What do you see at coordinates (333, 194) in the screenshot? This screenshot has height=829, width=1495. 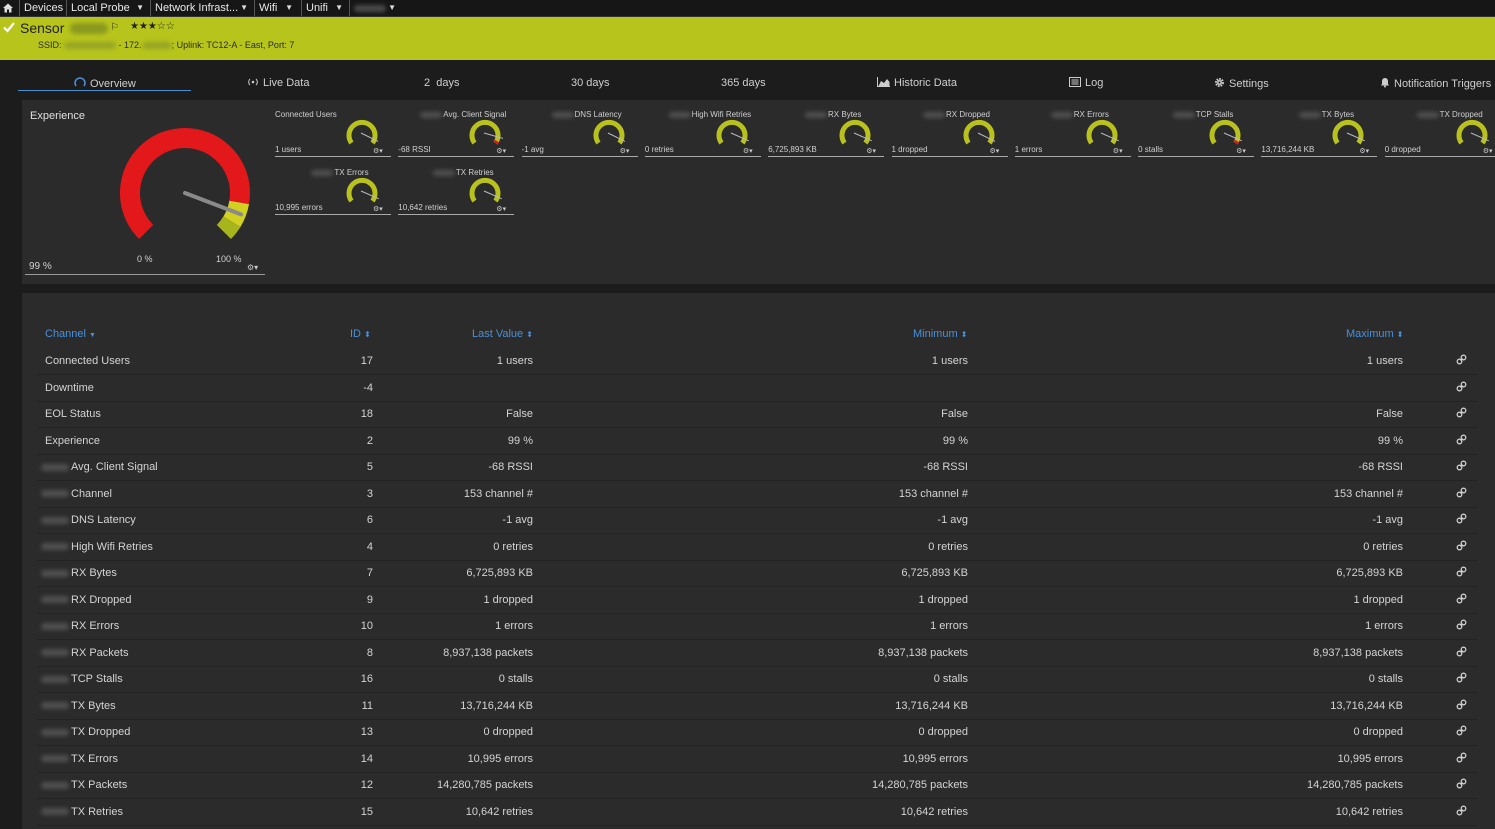 I see `mini-gauge-tx-errors: TX Errors 10,995 errors ⚙▾` at bounding box center [333, 194].